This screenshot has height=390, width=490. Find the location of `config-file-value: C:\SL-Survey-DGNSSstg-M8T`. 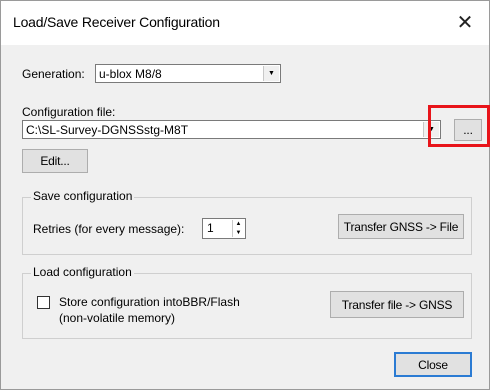

config-file-value: C:\SL-Survey-DGNSSstg-M8T is located at coordinates (107, 130).